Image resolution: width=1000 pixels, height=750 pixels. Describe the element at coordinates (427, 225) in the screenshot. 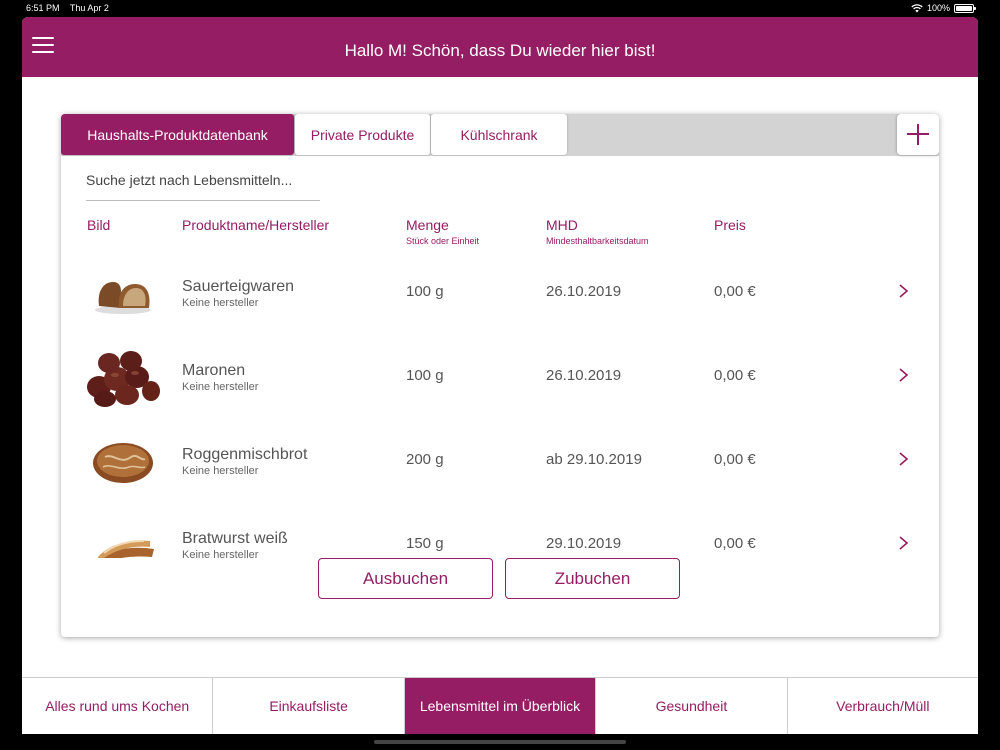

I see `column-header-menge-label: Menge` at that location.